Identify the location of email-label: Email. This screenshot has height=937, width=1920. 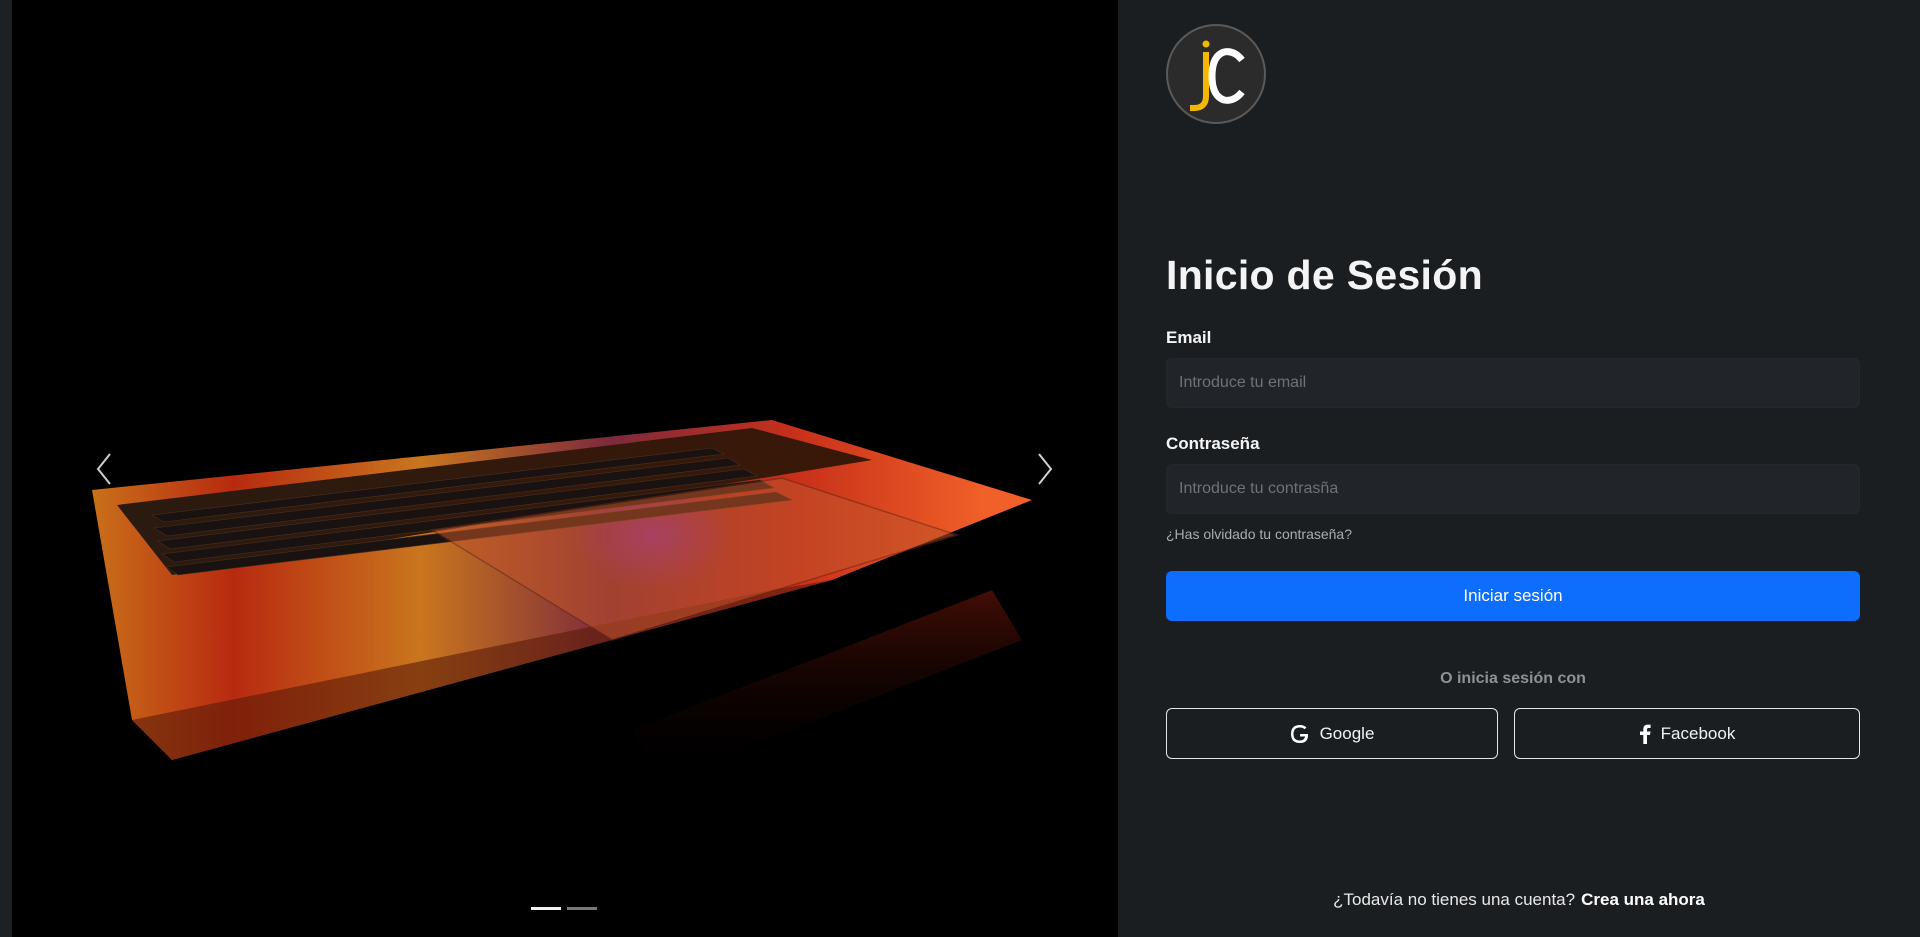
(1189, 337).